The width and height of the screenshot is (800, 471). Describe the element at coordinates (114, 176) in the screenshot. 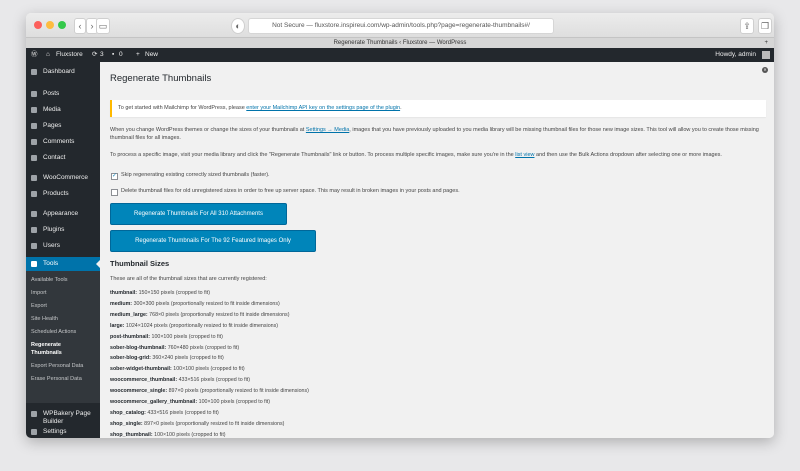

I see `skip-existing-checkbox` at that location.